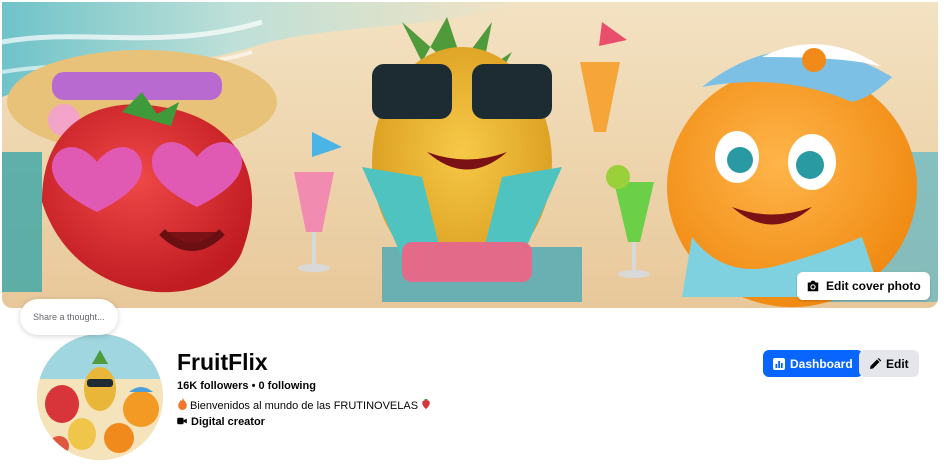 The image size is (944, 475). What do you see at coordinates (182, 422) in the screenshot?
I see `video-camera-icon` at bounding box center [182, 422].